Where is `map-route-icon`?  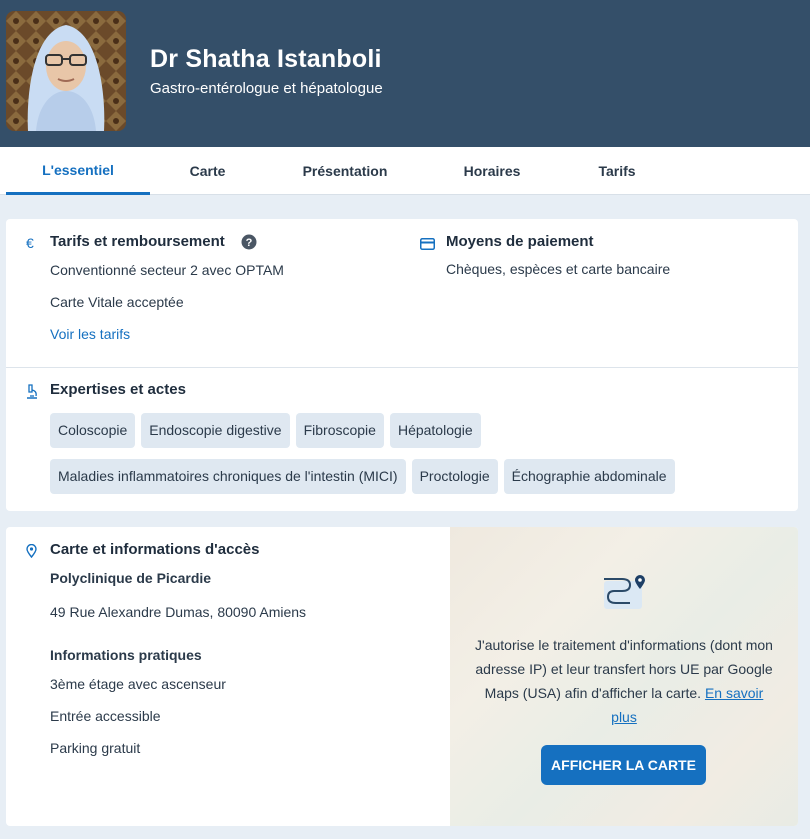 map-route-icon is located at coordinates (624, 594).